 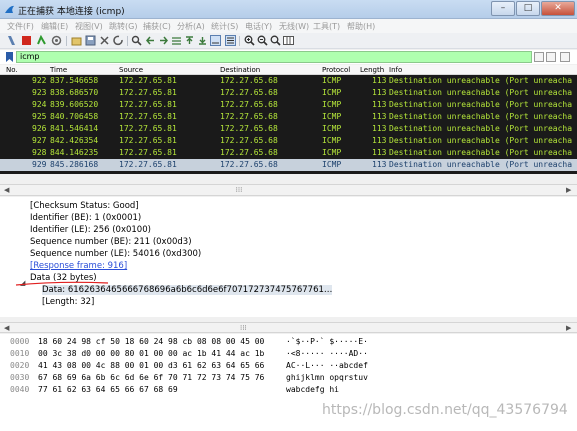 I want to click on last-packet-icon, so click(x=202, y=40).